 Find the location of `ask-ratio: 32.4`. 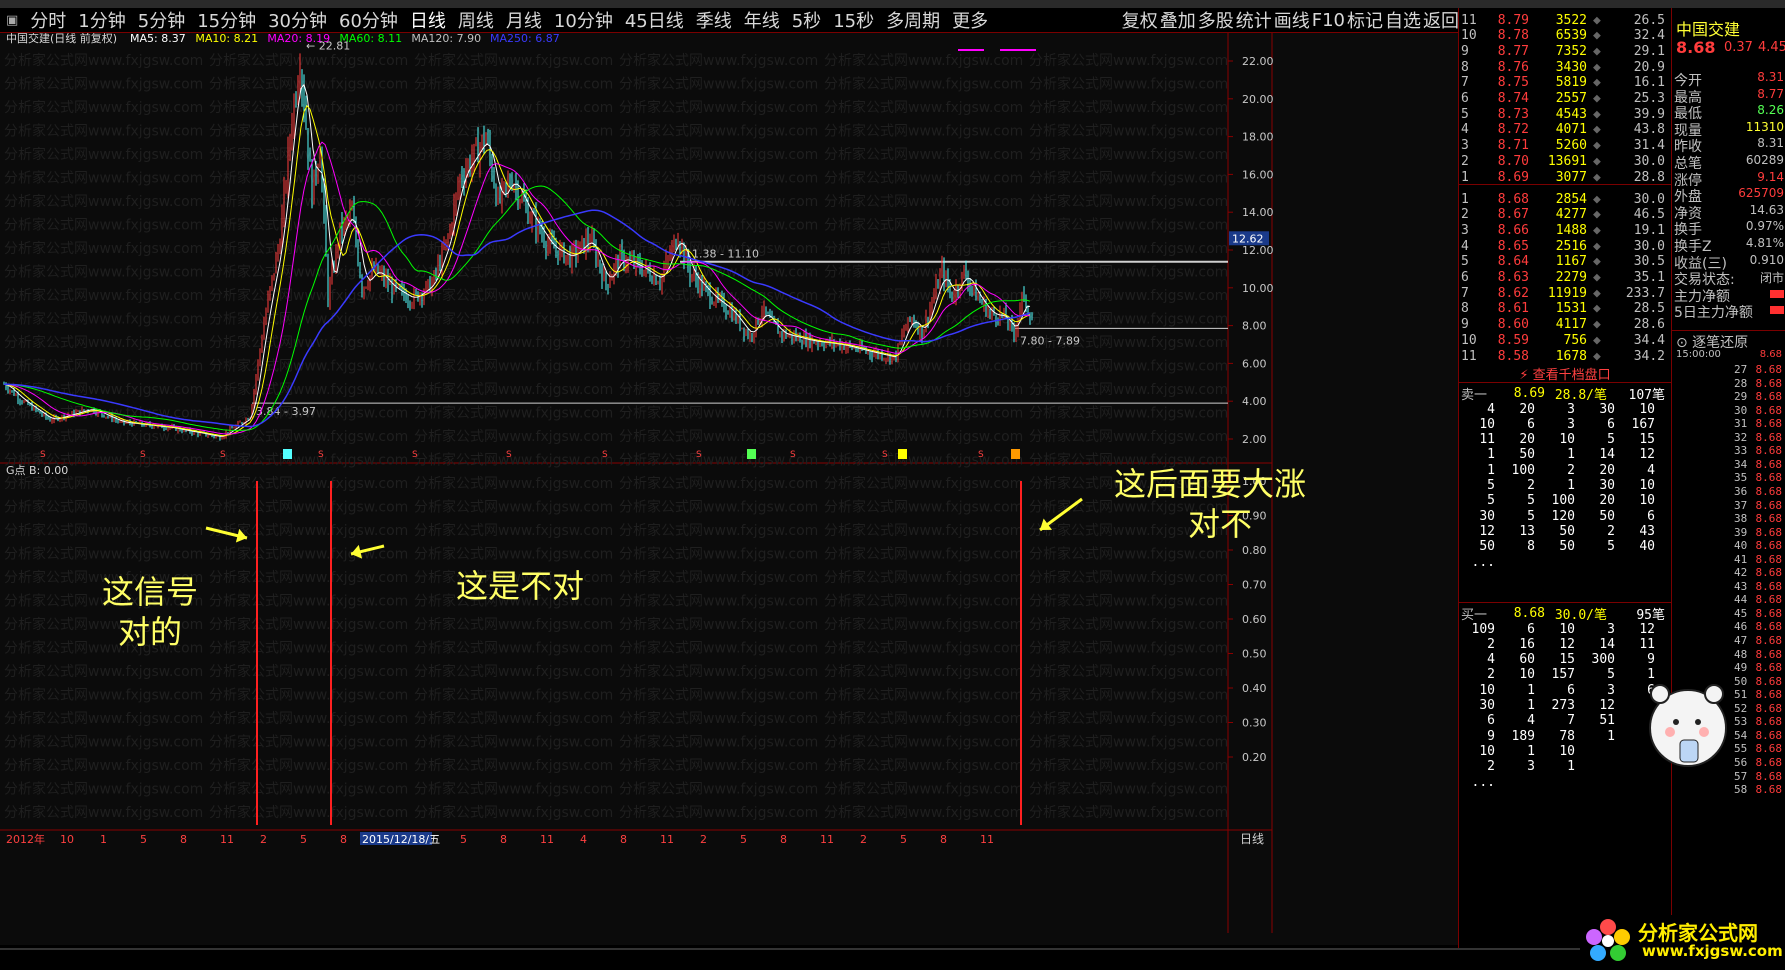

ask-ratio: 32.4 is located at coordinates (1649, 36).